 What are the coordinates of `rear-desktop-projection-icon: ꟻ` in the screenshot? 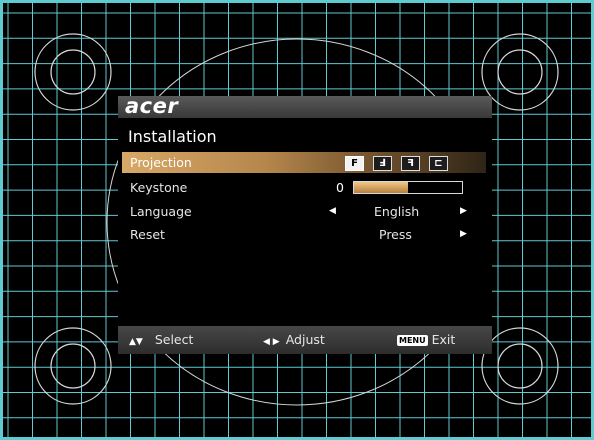 It's located at (410, 163).